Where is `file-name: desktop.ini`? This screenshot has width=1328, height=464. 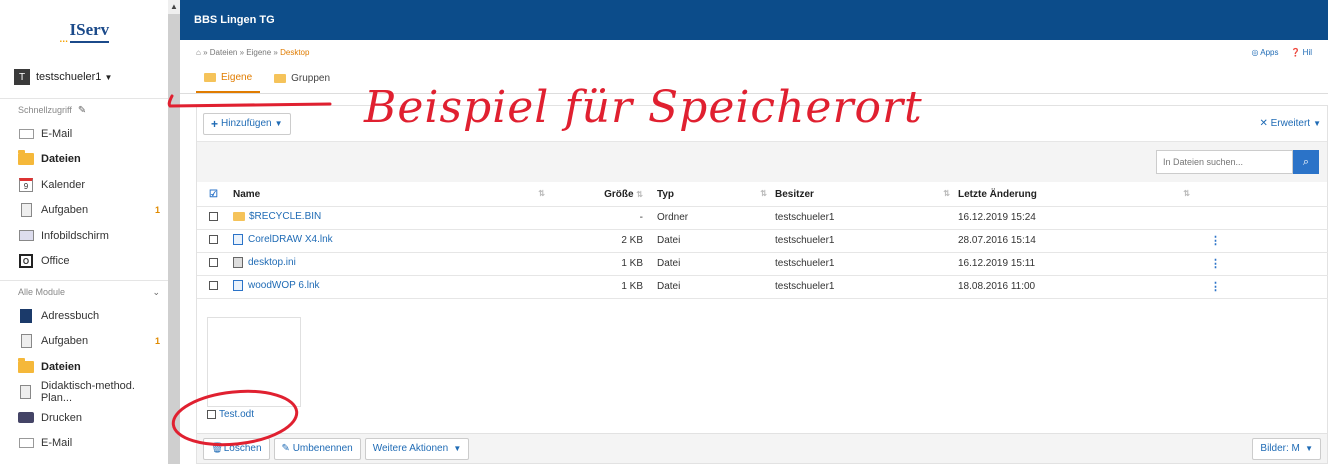 file-name: desktop.ini is located at coordinates (272, 262).